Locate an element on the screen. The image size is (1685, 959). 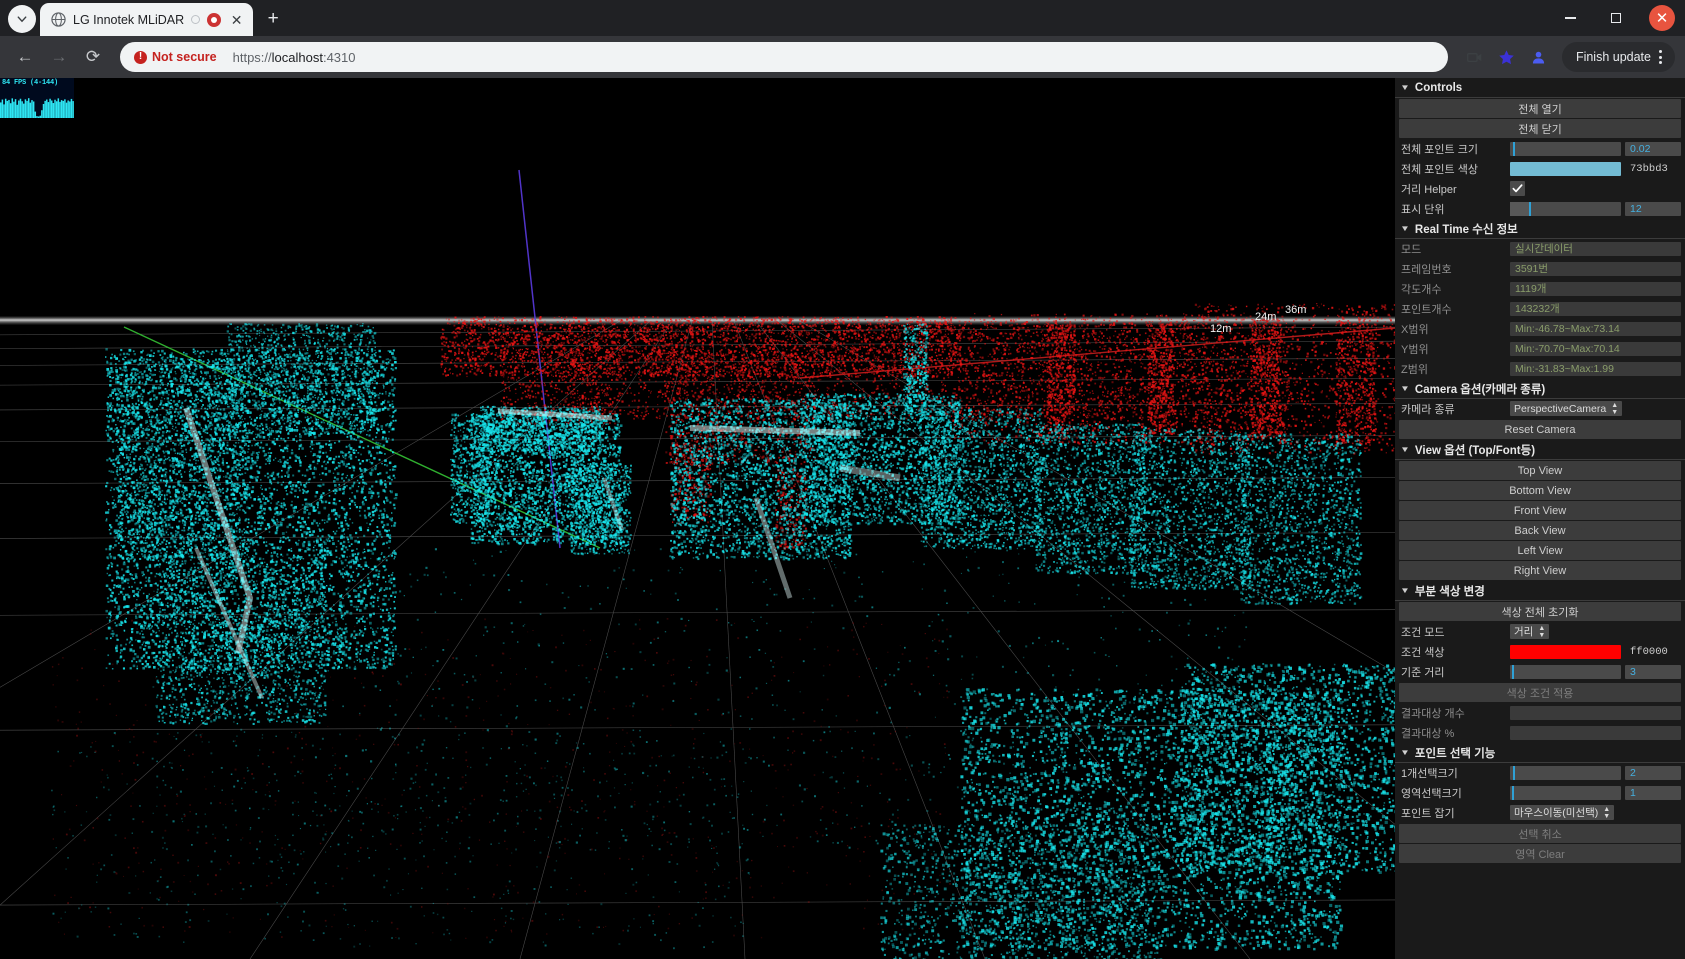
folder-camera-options: ▼ Camera 옵션(카메라 종류) is located at coordinates (1540, 389).